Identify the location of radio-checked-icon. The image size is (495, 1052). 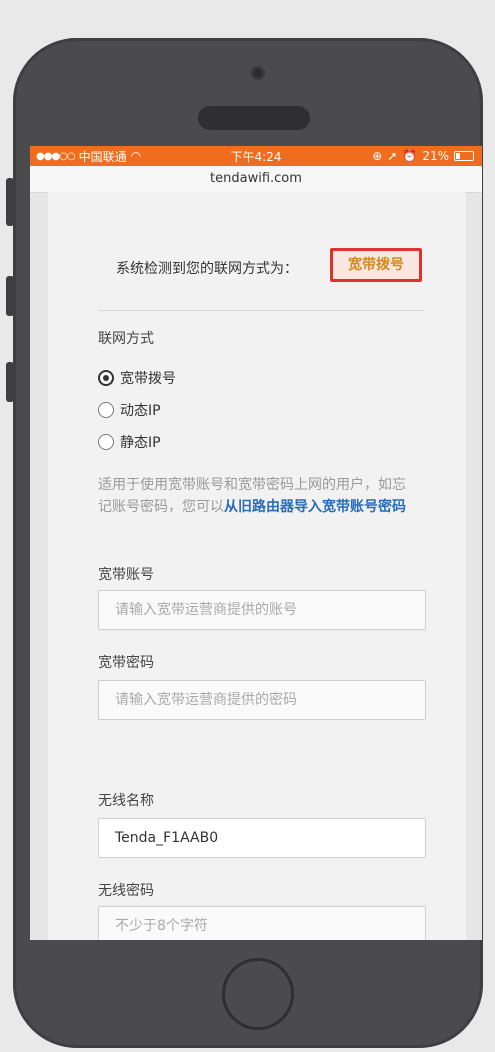
(106, 378).